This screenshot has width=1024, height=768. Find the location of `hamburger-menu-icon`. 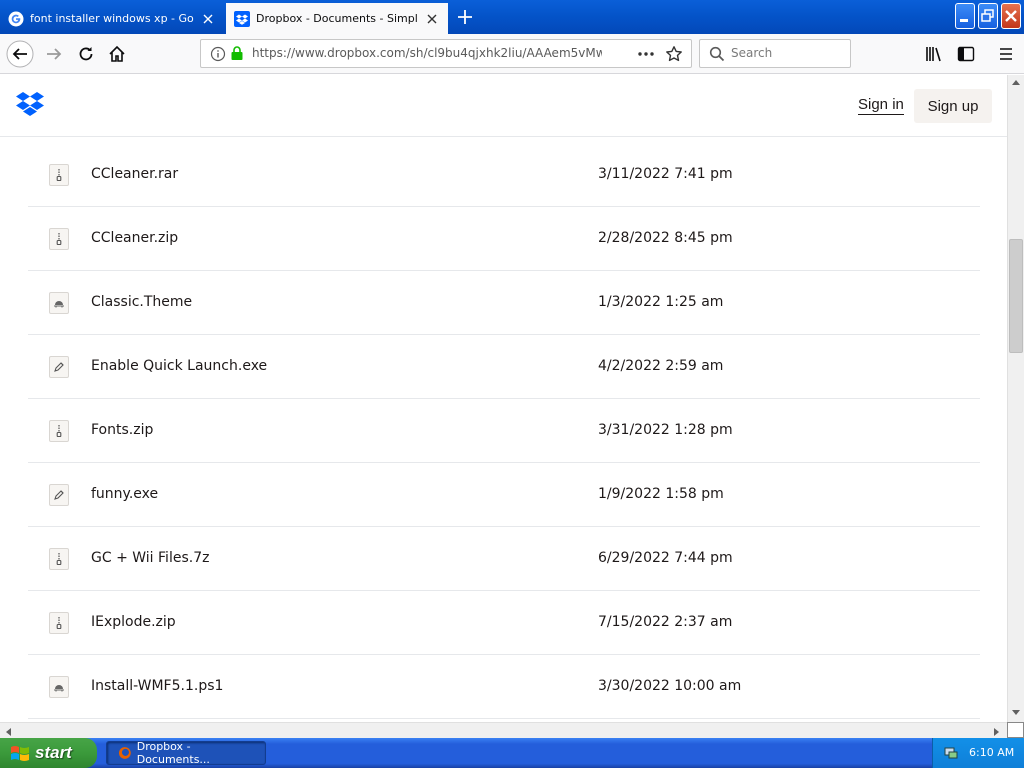

hamburger-menu-icon is located at coordinates (1006, 54).